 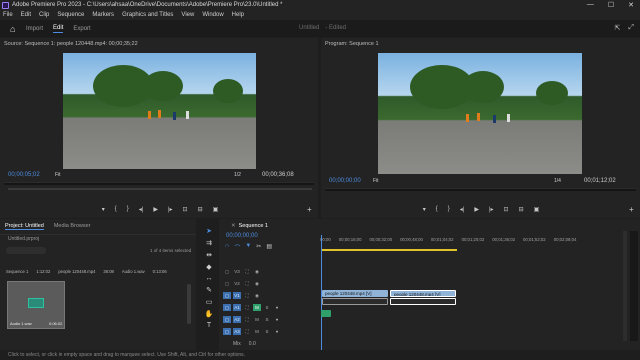 What do you see at coordinates (277, 307) in the screenshot?
I see `a1-mic-icon: ●` at bounding box center [277, 307].